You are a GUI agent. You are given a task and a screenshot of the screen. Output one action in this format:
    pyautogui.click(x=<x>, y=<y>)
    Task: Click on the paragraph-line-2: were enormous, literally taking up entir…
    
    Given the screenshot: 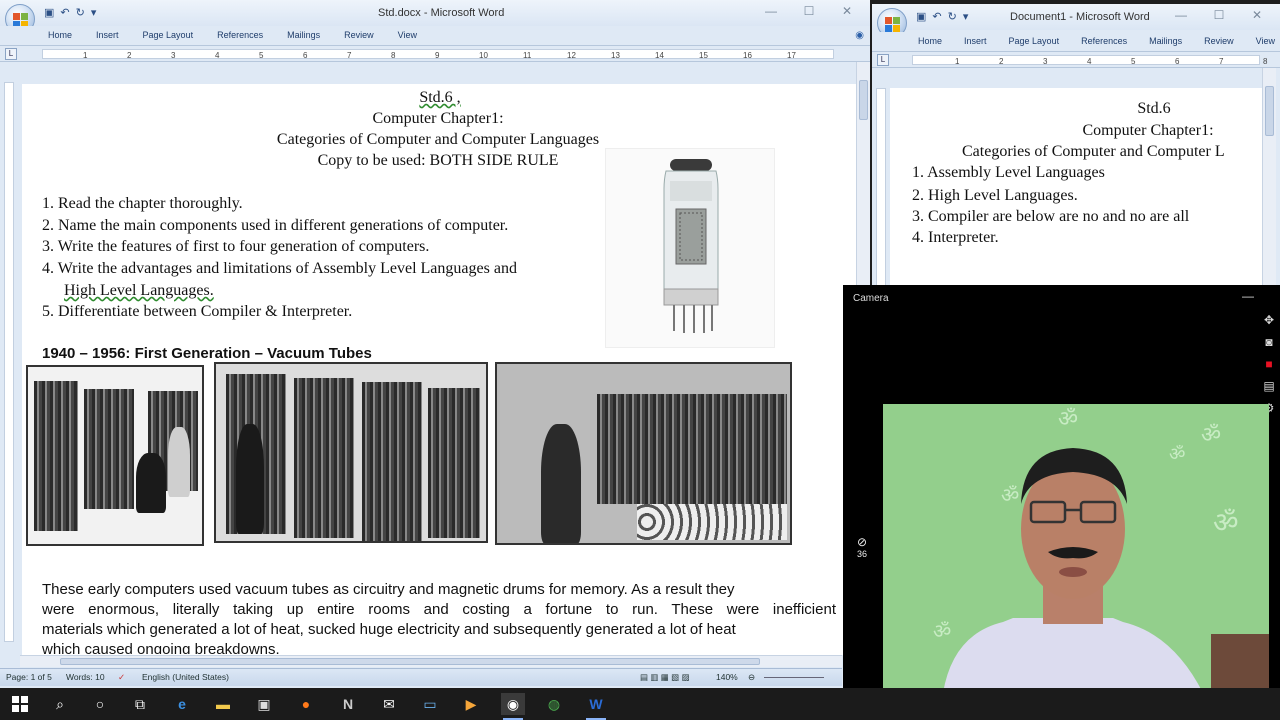 What is the action you would take?
    pyautogui.click(x=439, y=609)
    